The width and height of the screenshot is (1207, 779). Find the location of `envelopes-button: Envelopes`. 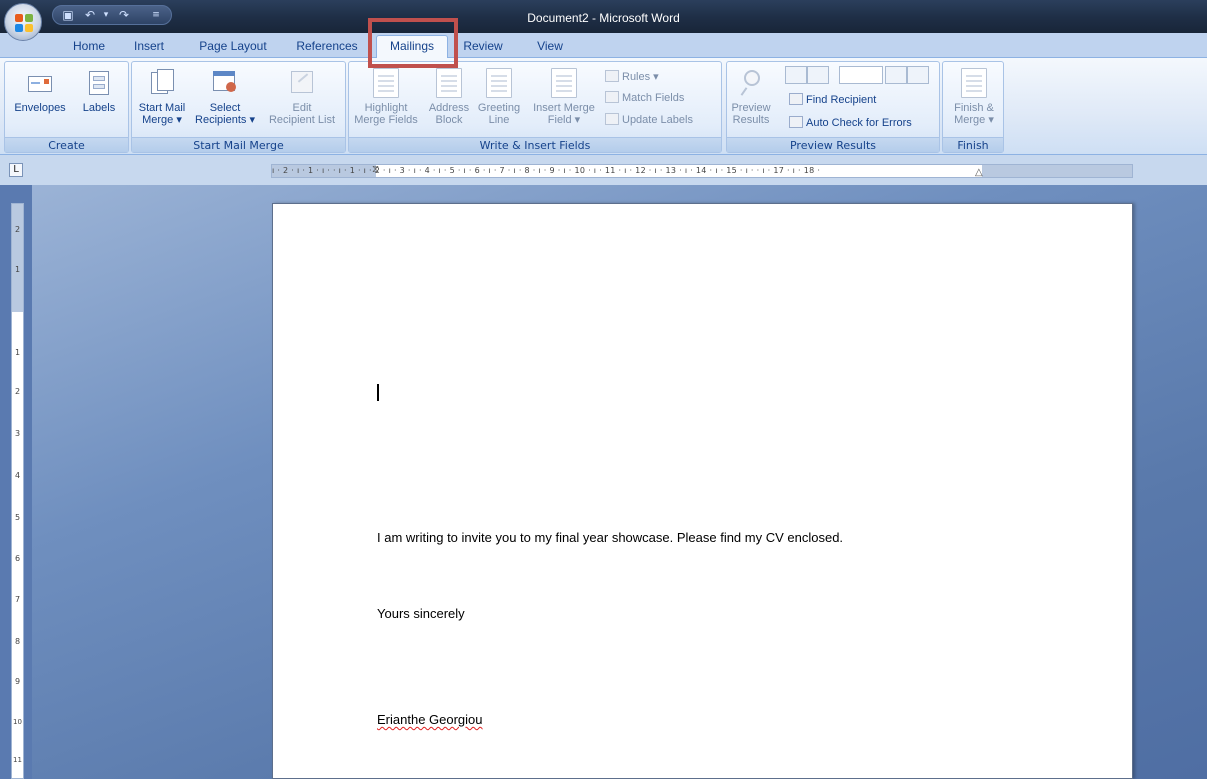

envelopes-button: Envelopes is located at coordinates (40, 91).